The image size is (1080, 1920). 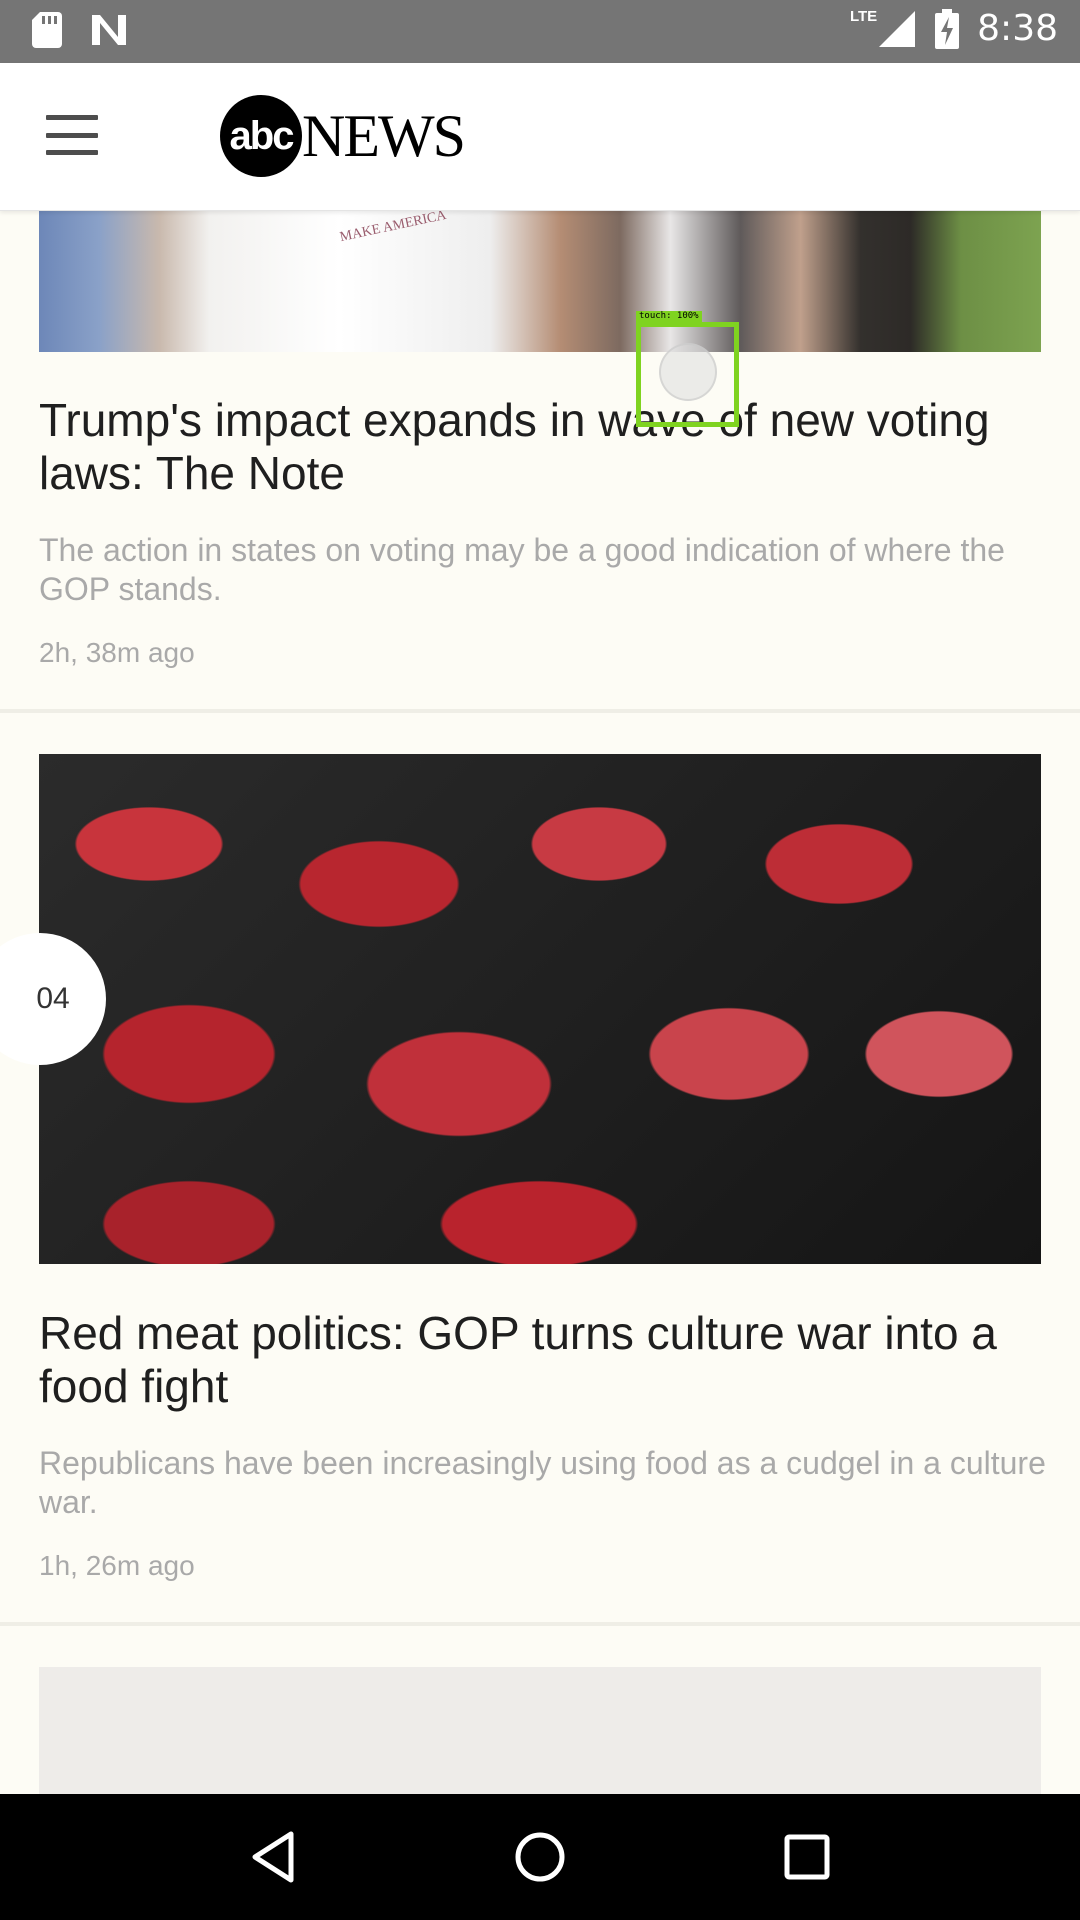 I want to click on recents-button, so click(x=807, y=1857).